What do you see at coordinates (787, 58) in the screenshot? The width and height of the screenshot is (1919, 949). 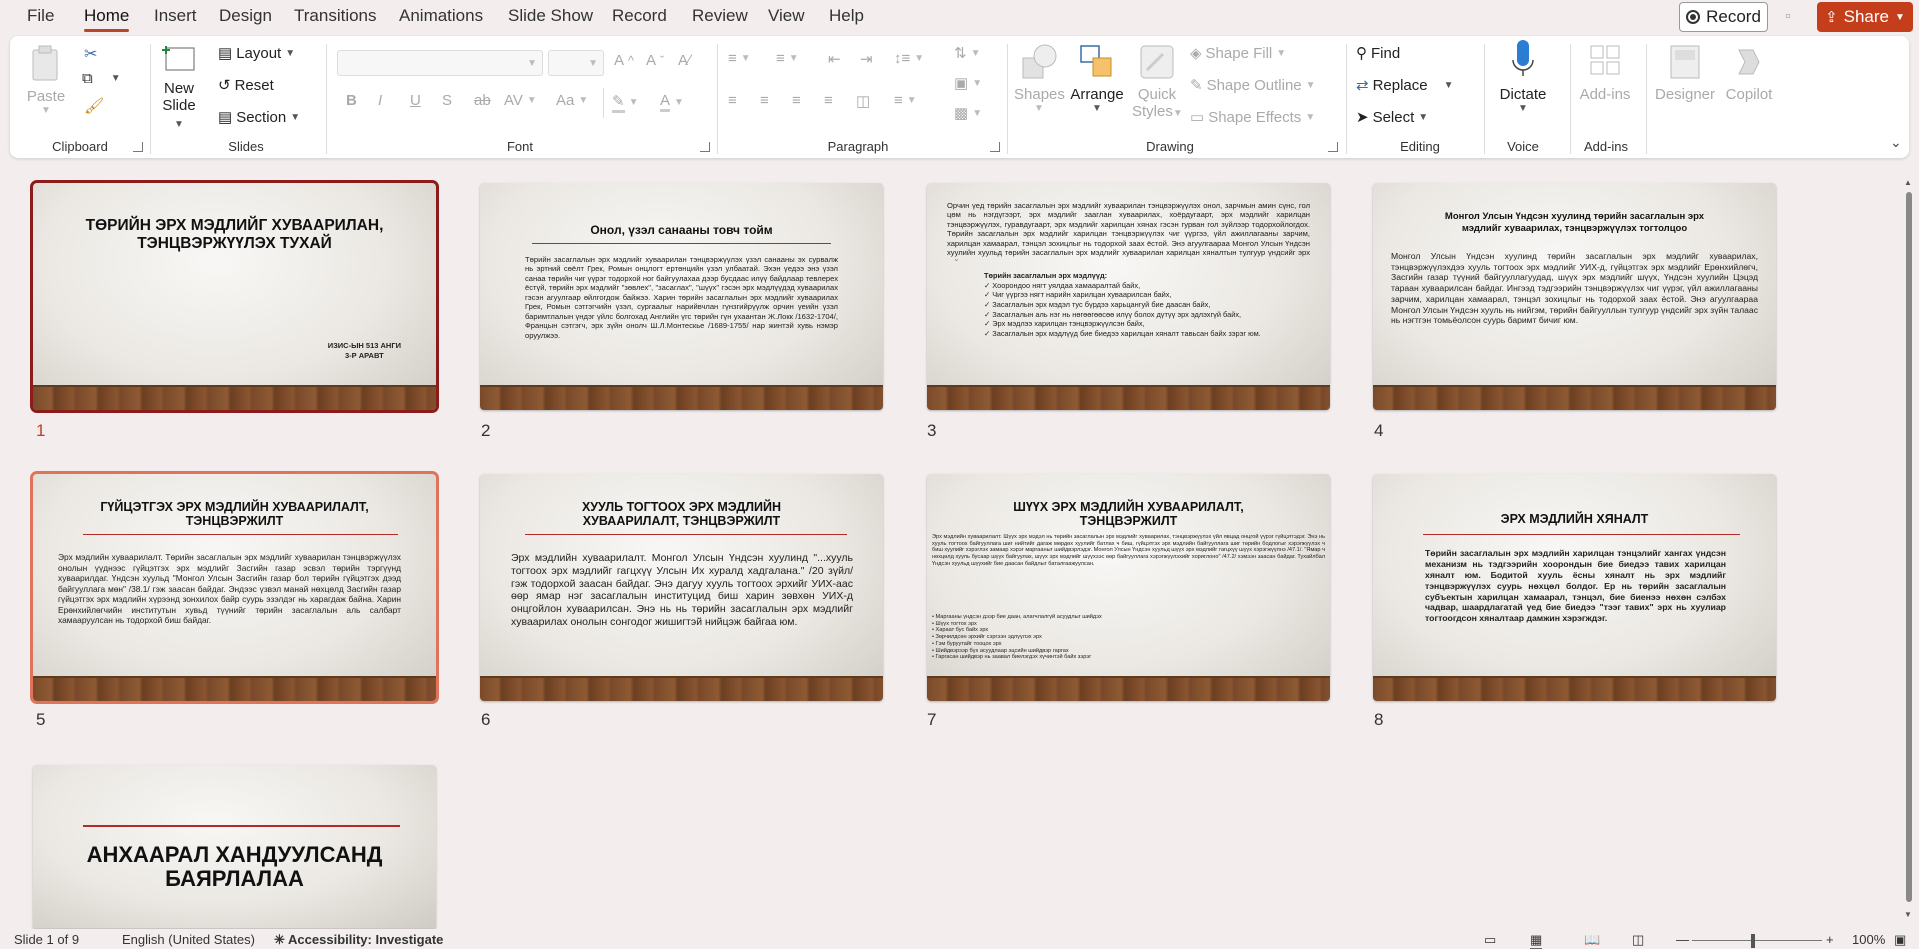 I see `numbering-icon: ≡ ▼` at bounding box center [787, 58].